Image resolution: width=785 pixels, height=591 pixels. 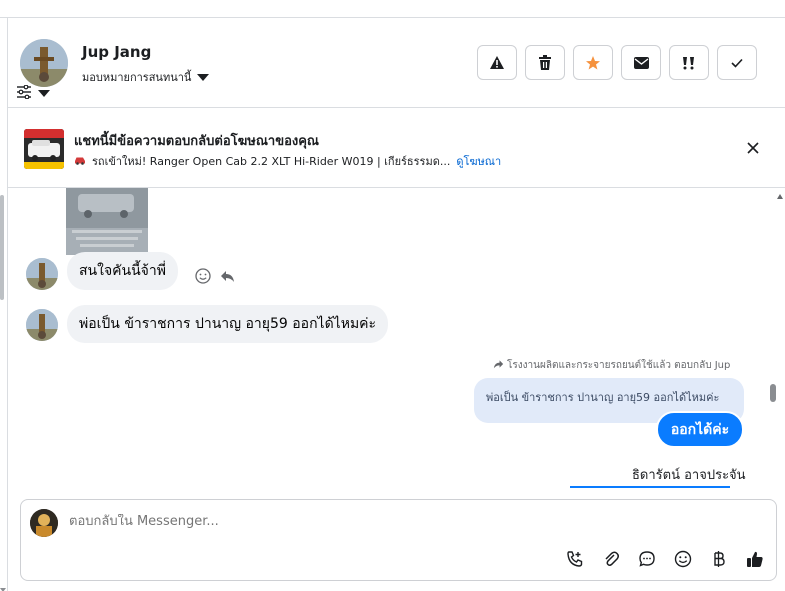 I want to click on report-button, so click(x=497, y=62).